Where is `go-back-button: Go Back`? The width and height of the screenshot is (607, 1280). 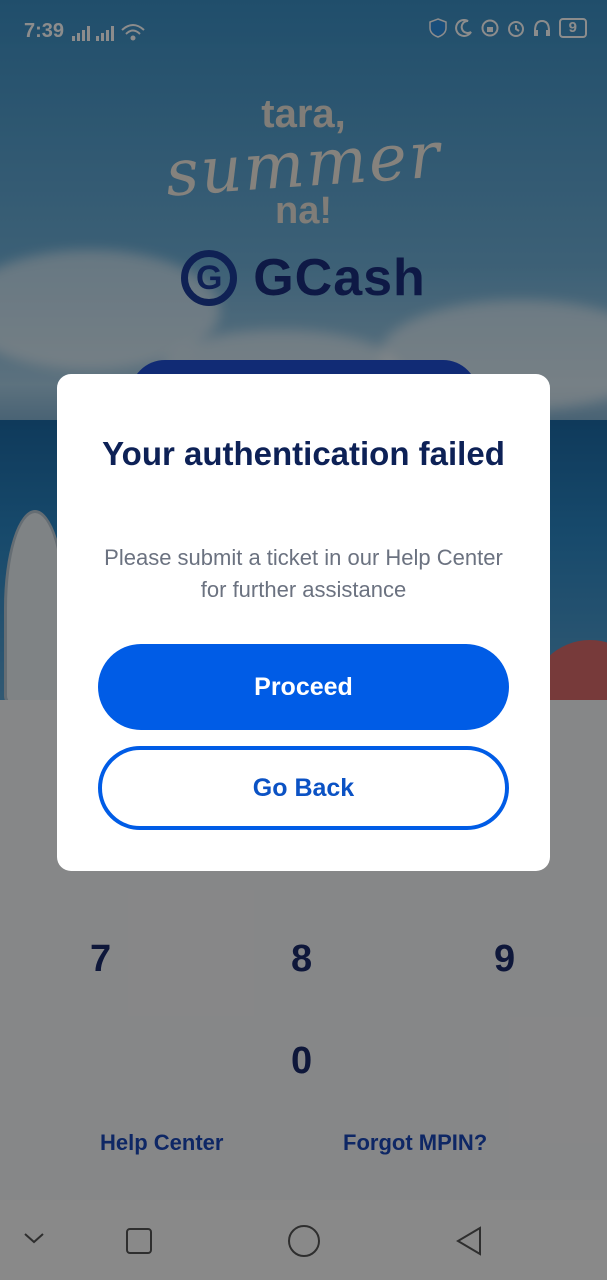 go-back-button: Go Back is located at coordinates (303, 788).